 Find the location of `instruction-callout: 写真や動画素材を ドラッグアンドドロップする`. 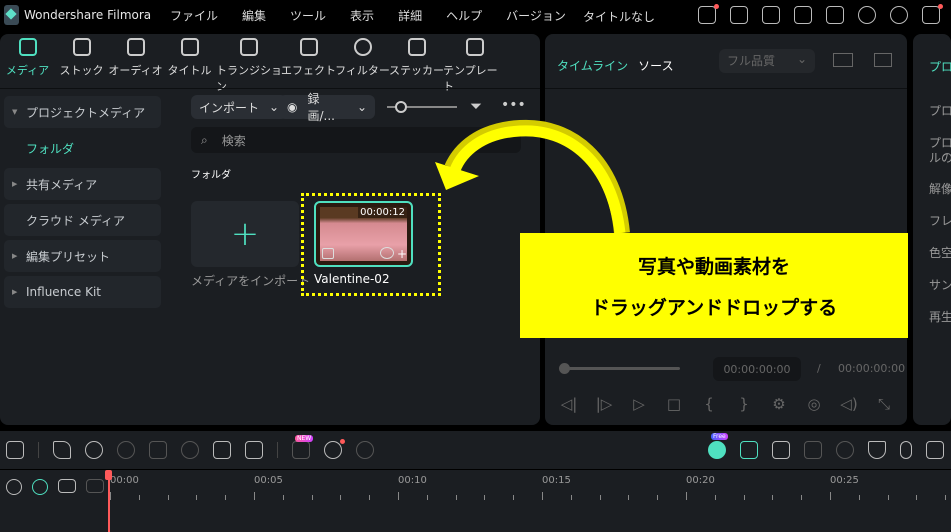

instruction-callout: 写真や動画素材を ドラッグアンドドロップする is located at coordinates (714, 285).